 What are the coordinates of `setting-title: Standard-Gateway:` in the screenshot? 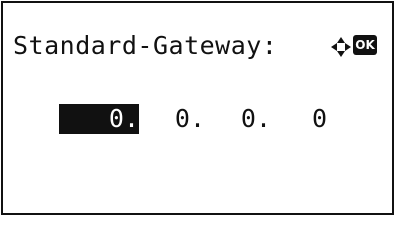 It's located at (145, 45).